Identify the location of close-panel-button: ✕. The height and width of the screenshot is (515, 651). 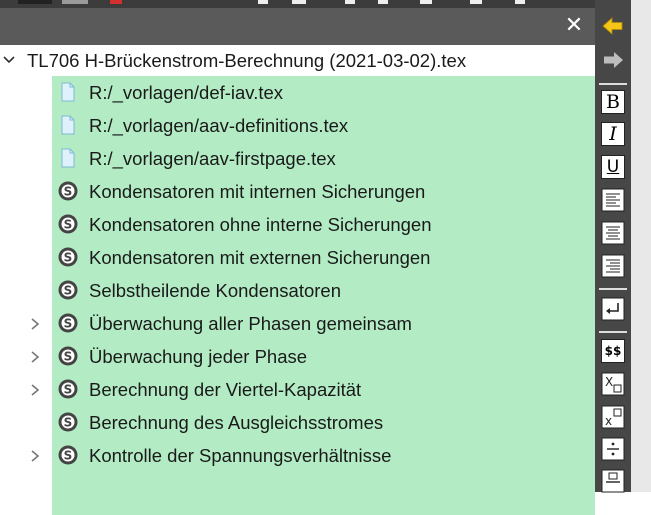
(574, 26).